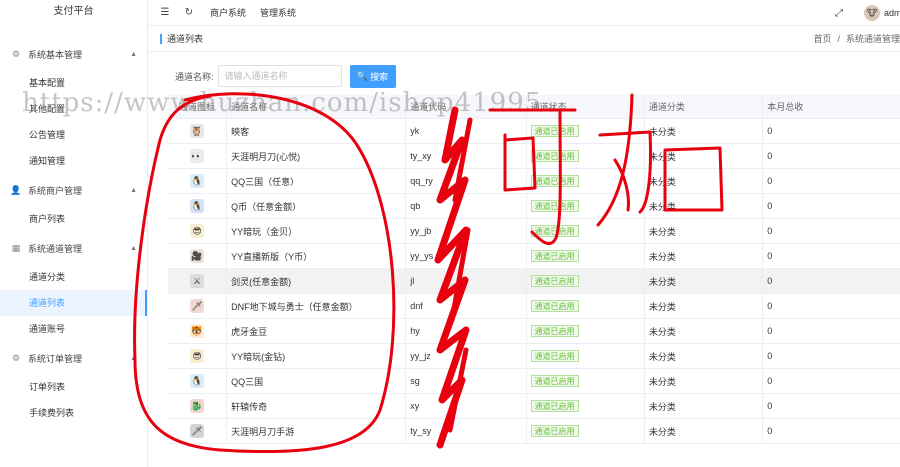 This screenshot has height=467, width=900. I want to click on table-row: 🐧 QQ三国（任意） qq_ry 通道已启用 未分类 0, so click(534, 181).